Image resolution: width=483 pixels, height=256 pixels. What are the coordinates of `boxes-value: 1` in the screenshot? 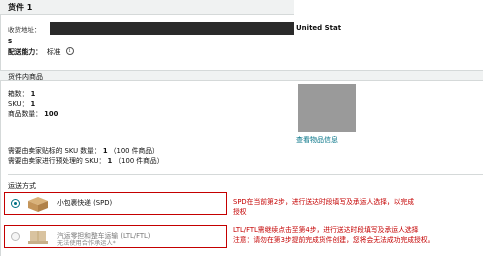 It's located at (33, 94).